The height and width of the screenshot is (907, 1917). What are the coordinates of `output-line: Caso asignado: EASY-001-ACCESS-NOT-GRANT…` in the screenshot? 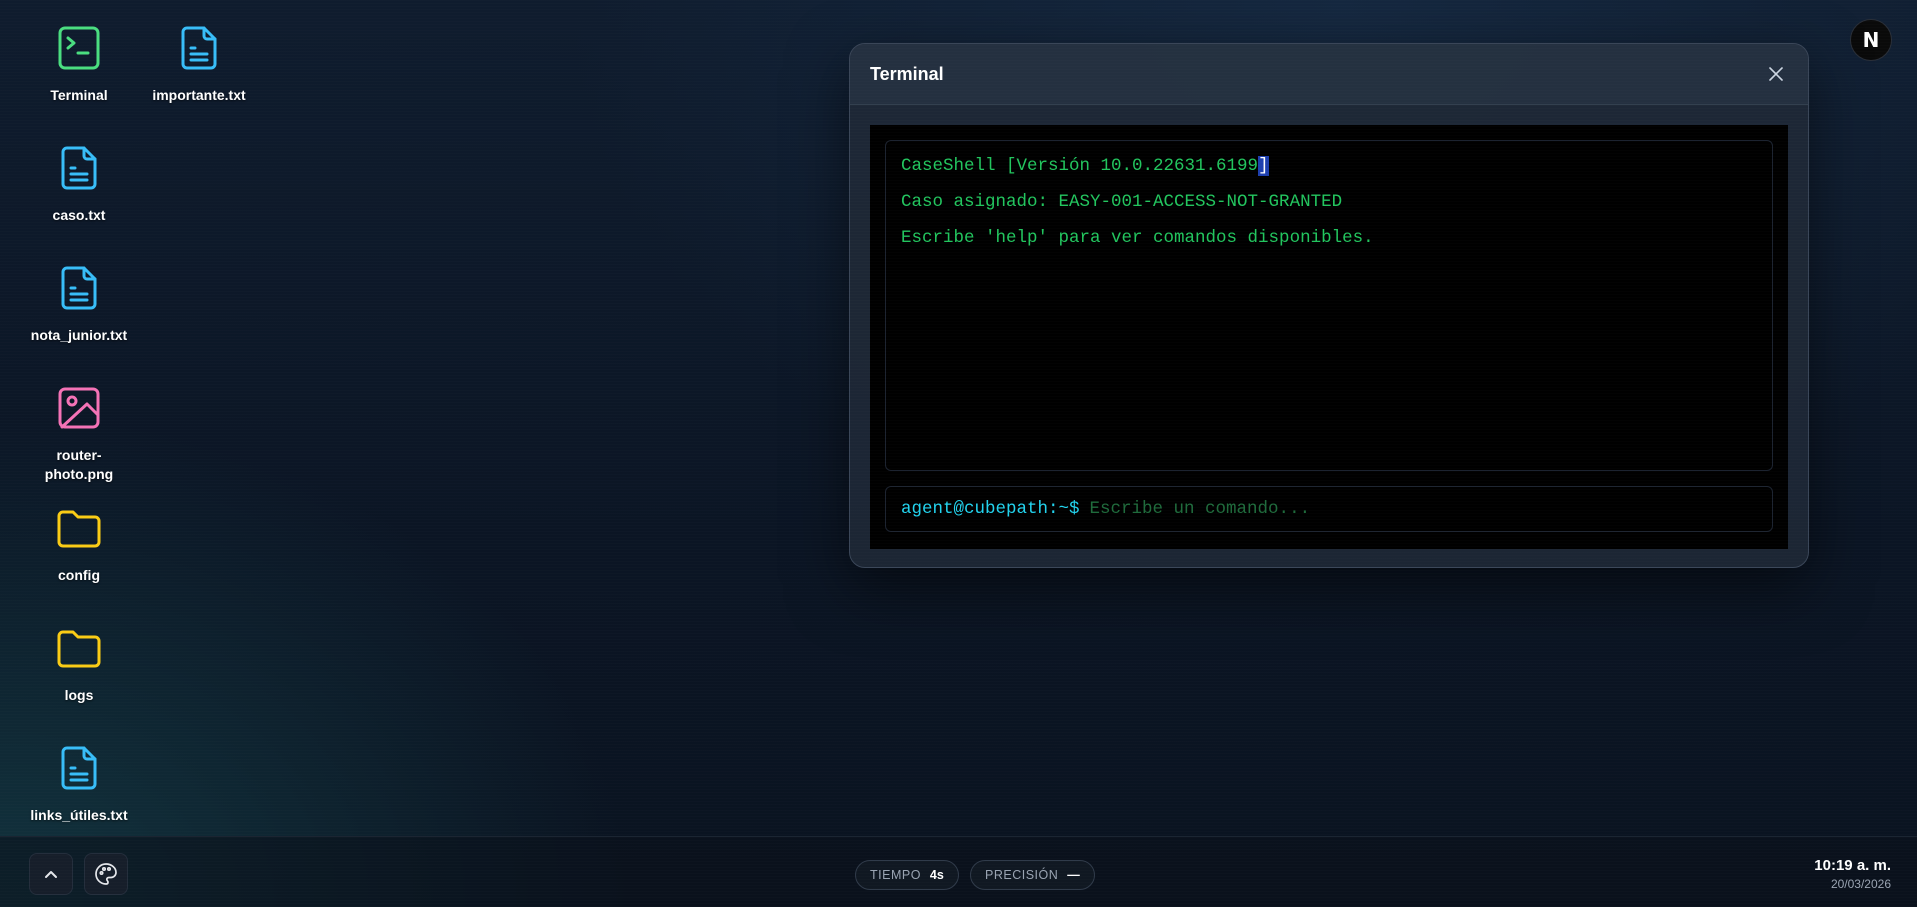 It's located at (1122, 202).